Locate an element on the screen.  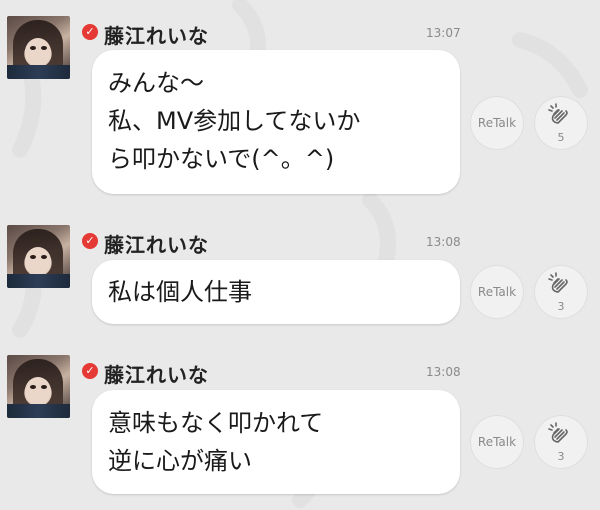
clap-button: 5 is located at coordinates (561, 123).